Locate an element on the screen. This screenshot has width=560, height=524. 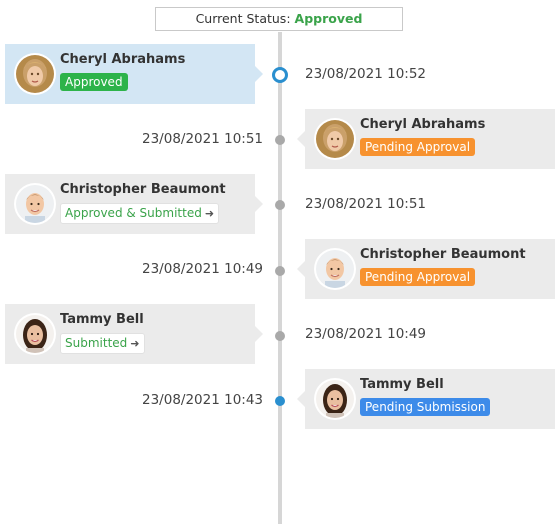
event-time: 23/08/2021 10:52 is located at coordinates (366, 74).